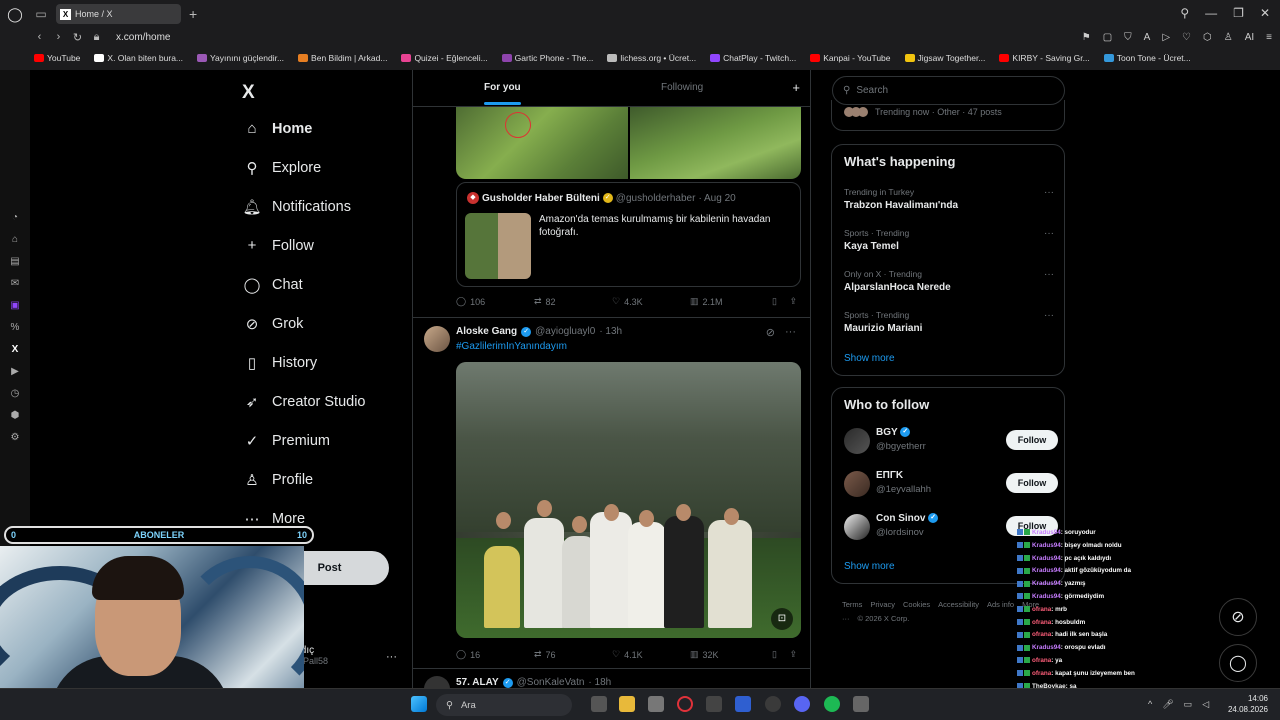  What do you see at coordinates (1188, 704) in the screenshot?
I see `network-icon: ▭` at bounding box center [1188, 704].